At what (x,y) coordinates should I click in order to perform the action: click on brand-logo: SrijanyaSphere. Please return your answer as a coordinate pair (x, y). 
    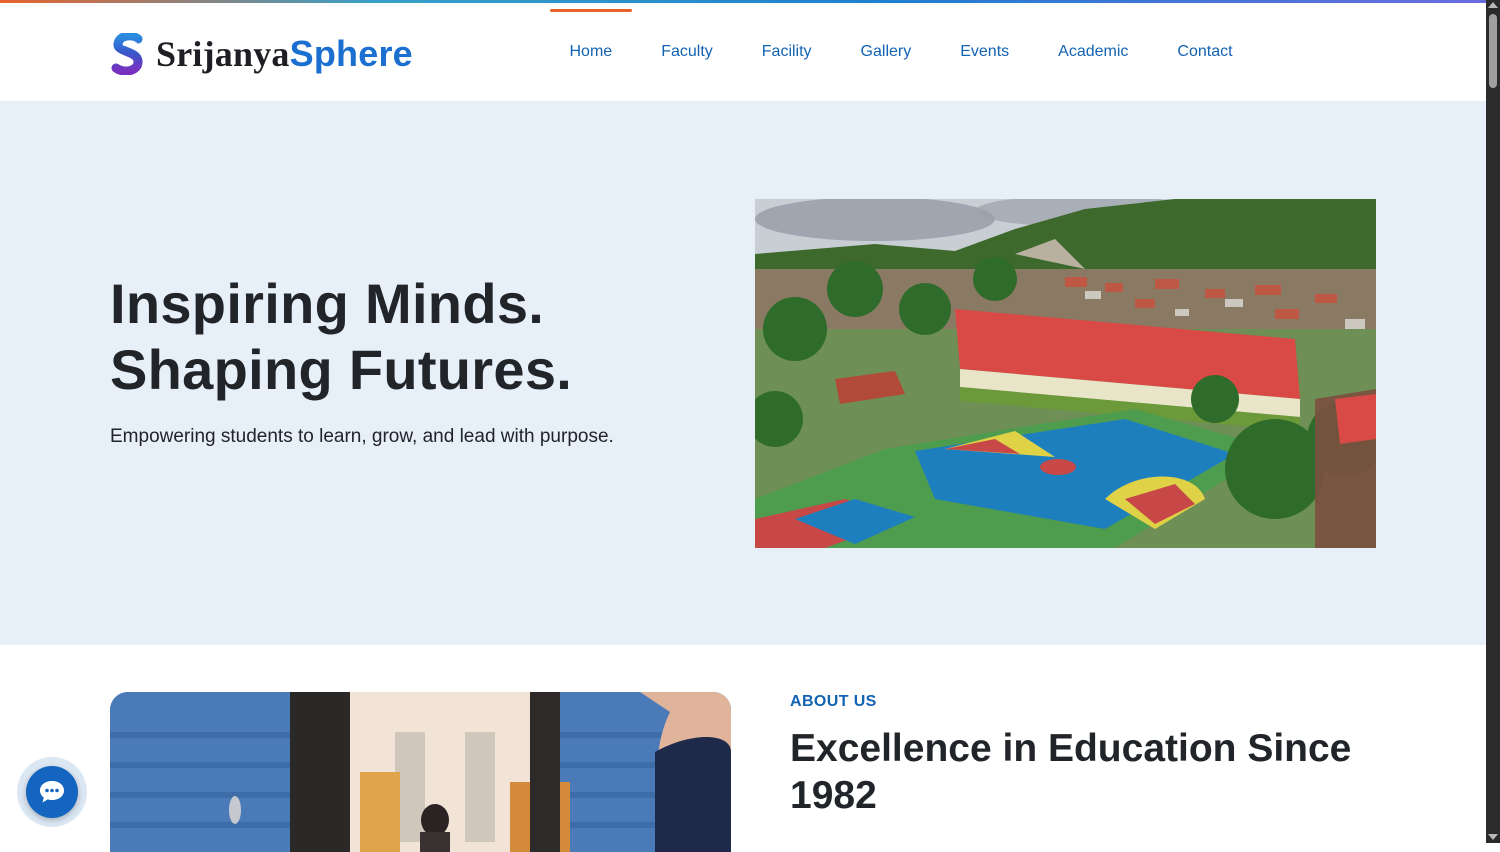
    Looking at the image, I should click on (261, 54).